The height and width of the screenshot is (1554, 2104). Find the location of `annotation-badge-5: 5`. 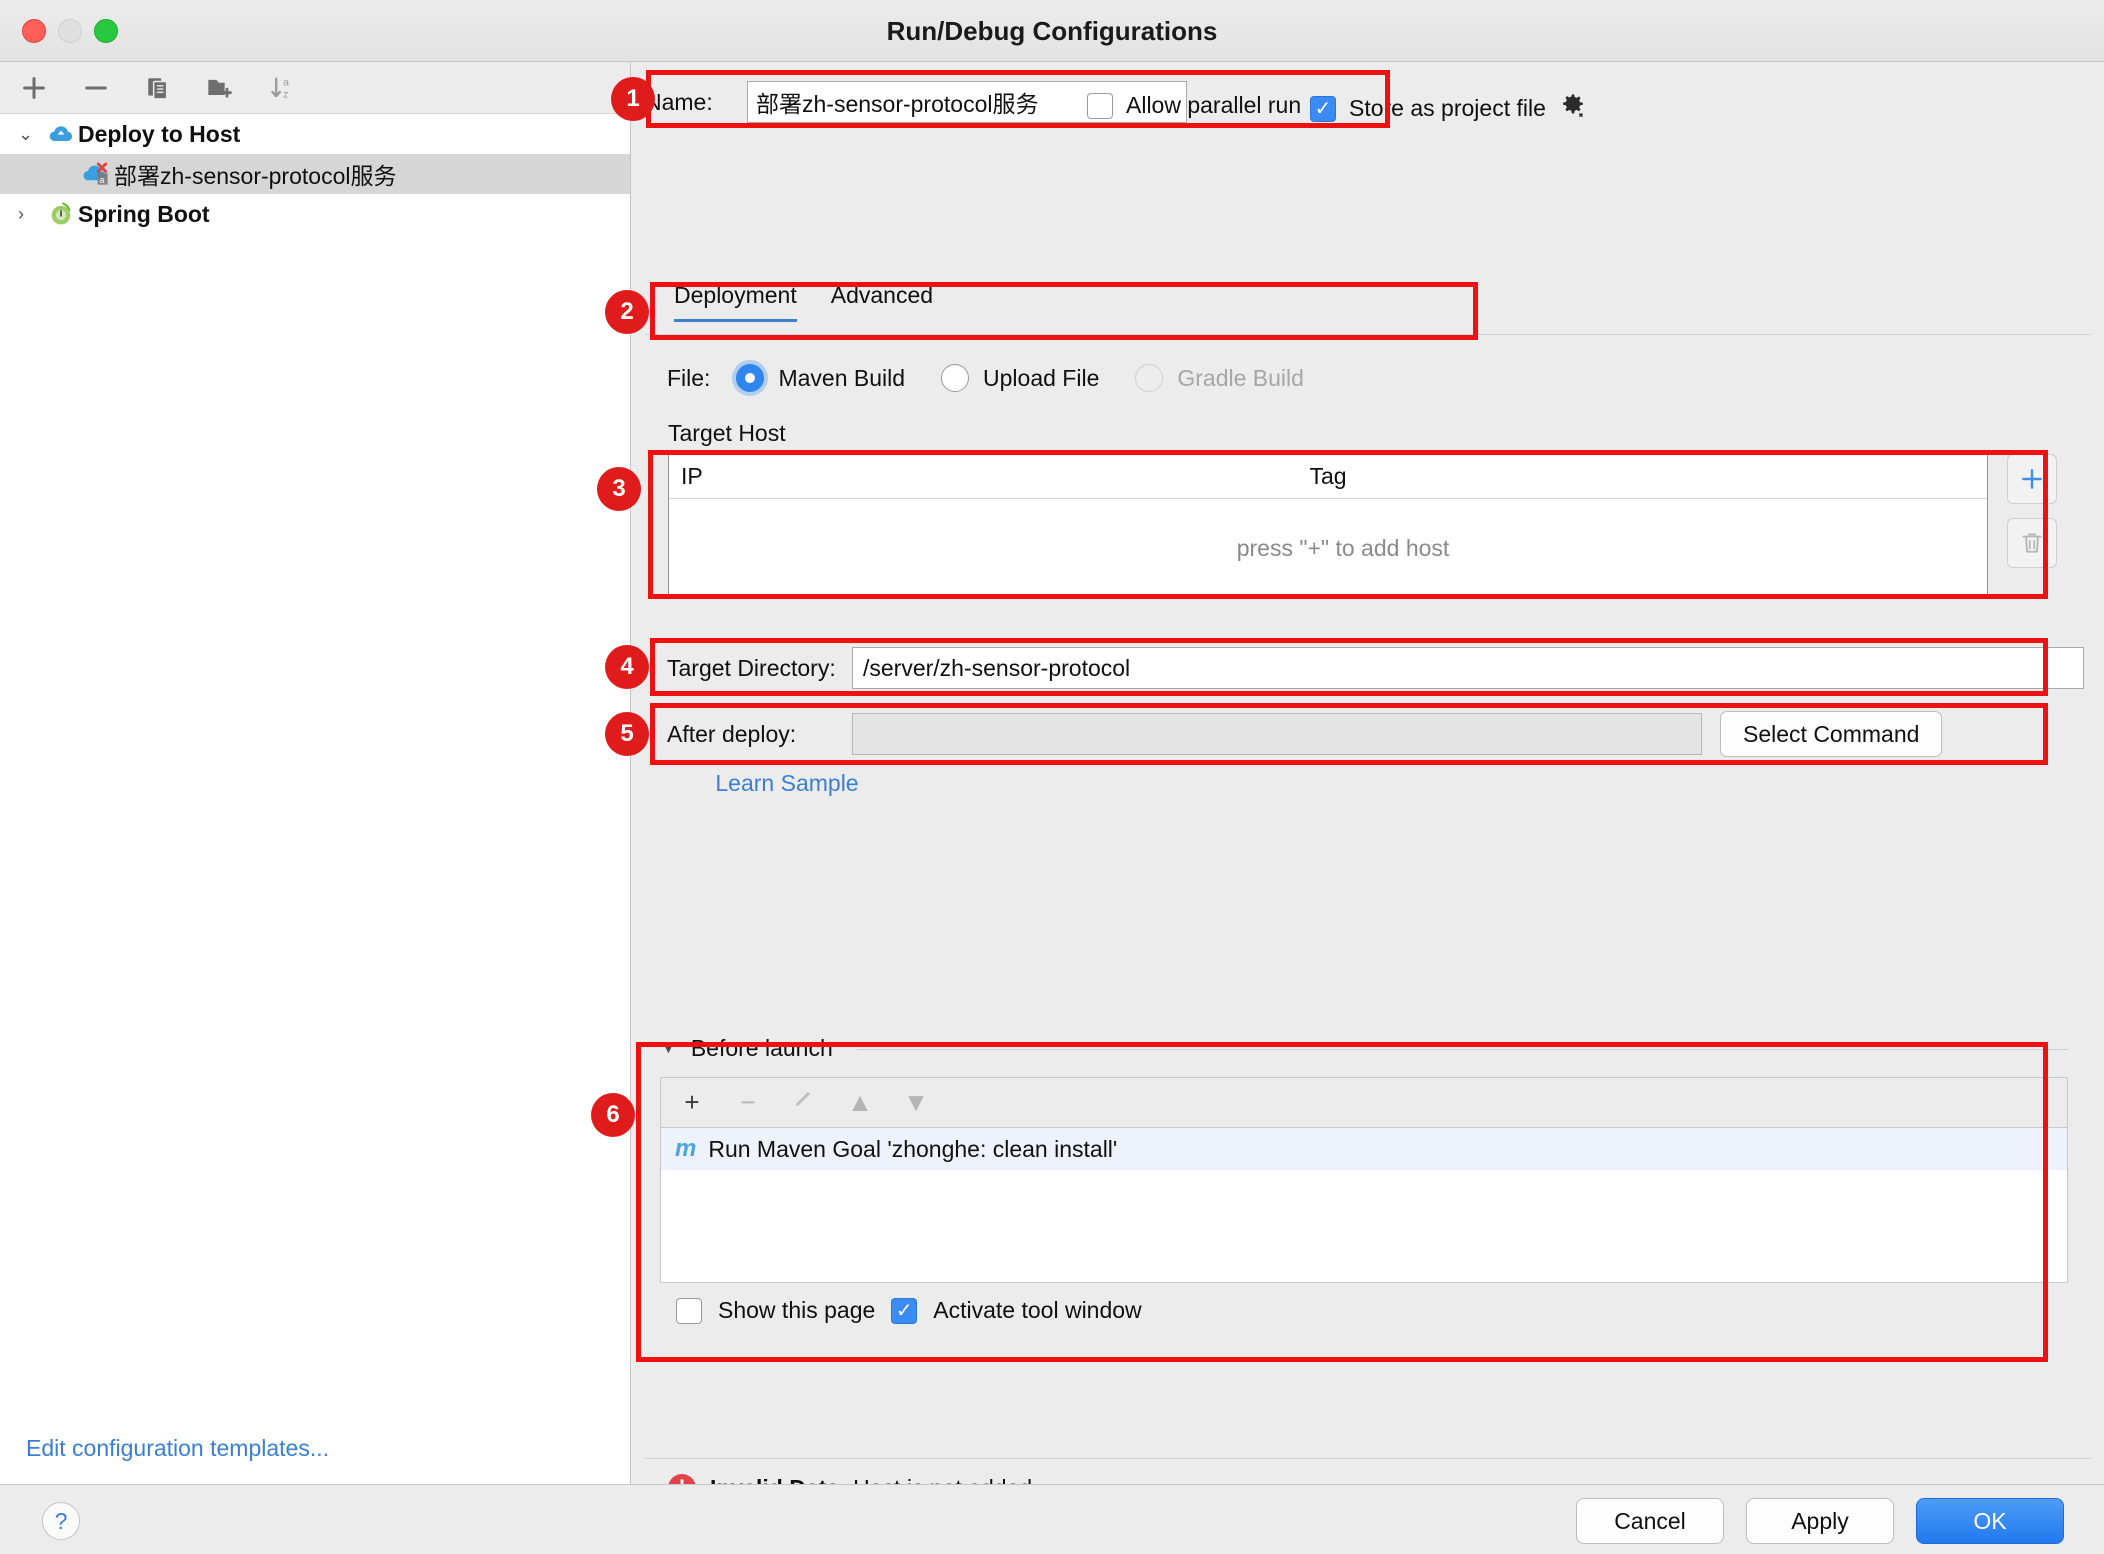

annotation-badge-5: 5 is located at coordinates (627, 734).